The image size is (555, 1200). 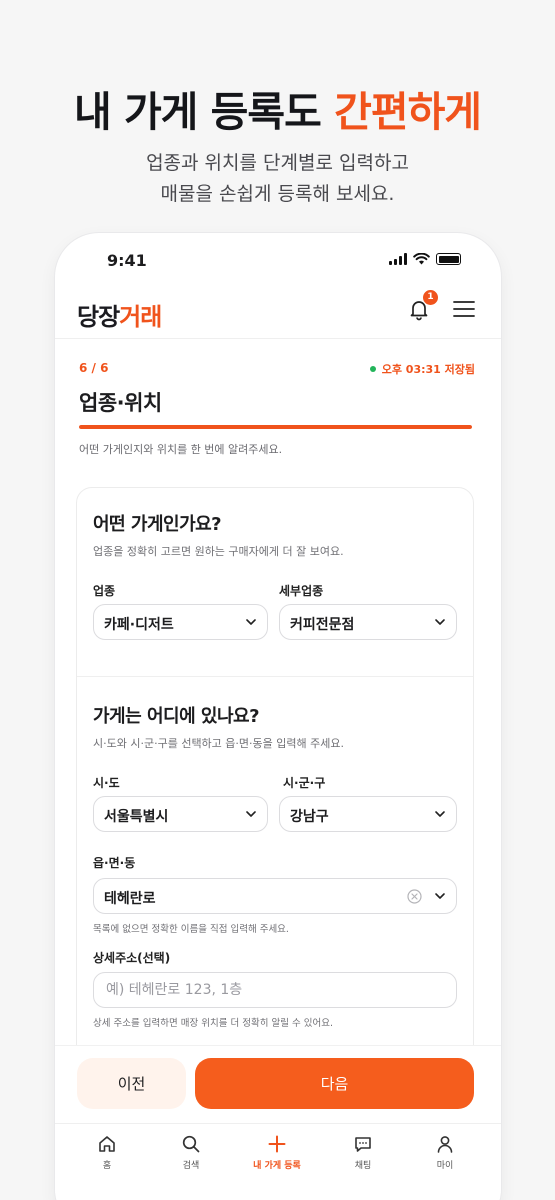 What do you see at coordinates (191, 1144) in the screenshot?
I see `search-icon` at bounding box center [191, 1144].